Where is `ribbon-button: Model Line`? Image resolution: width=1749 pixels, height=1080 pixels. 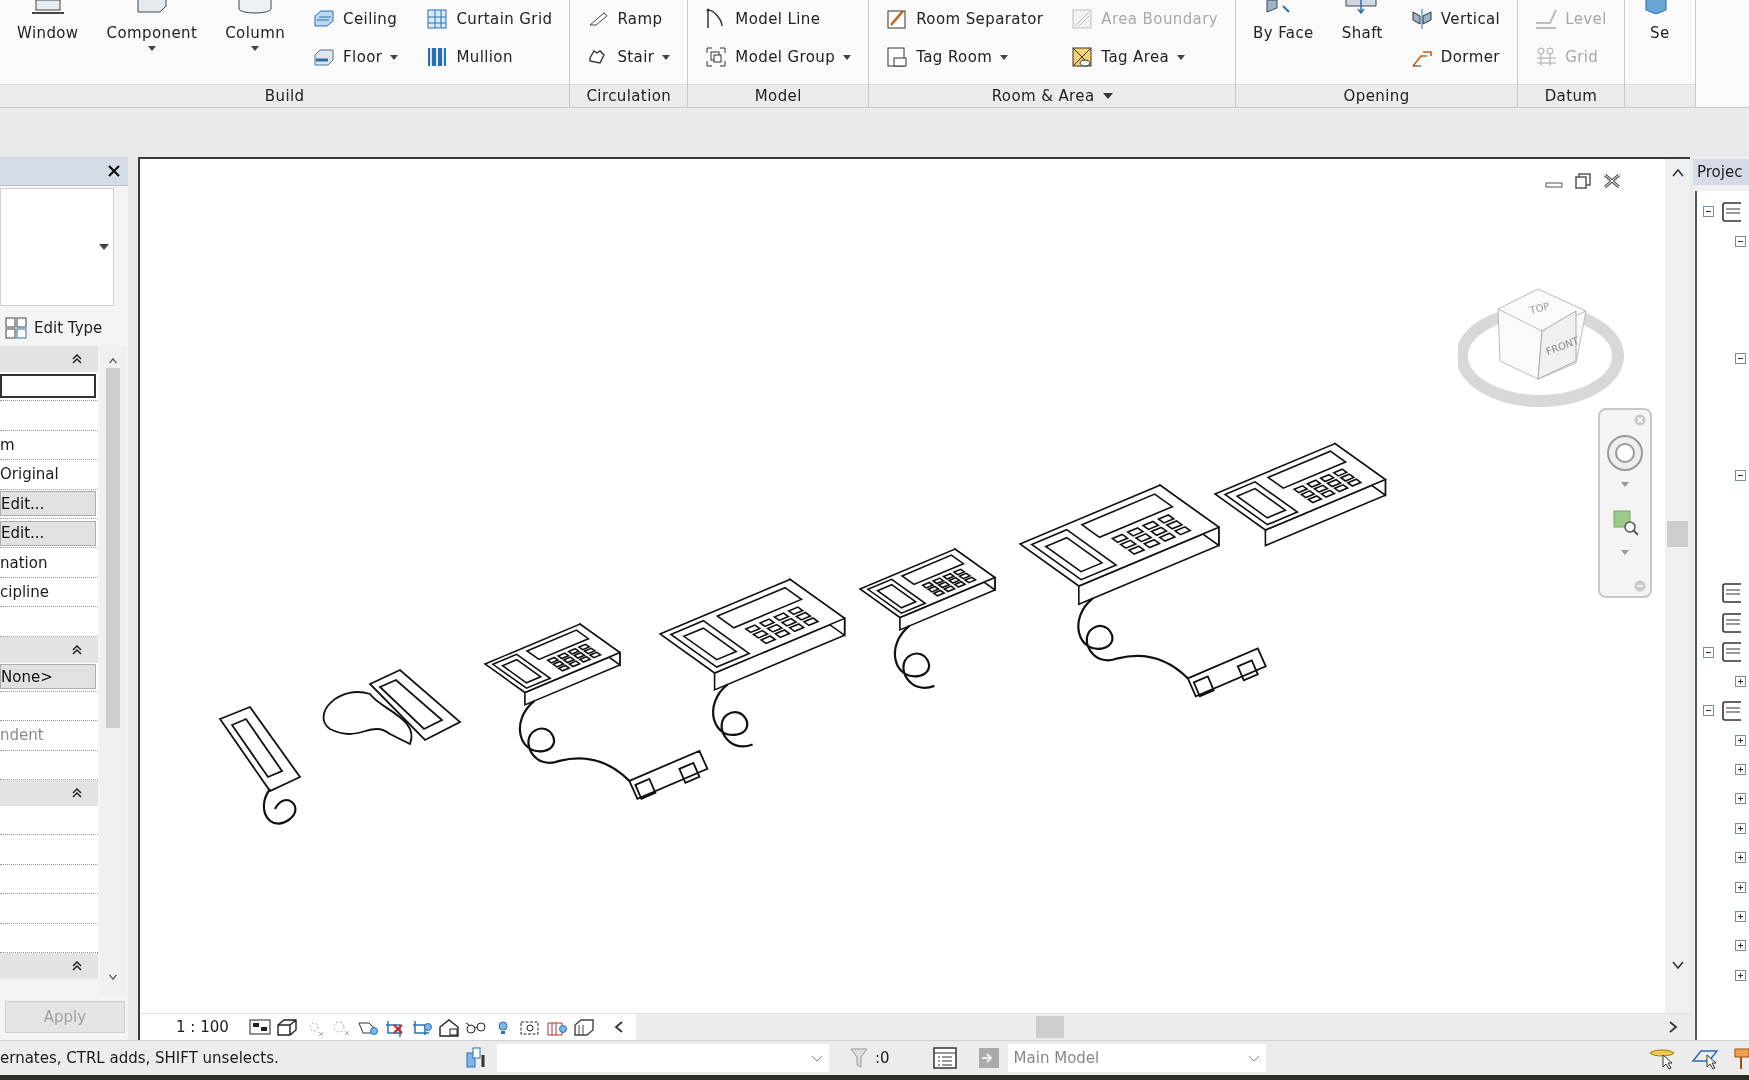 ribbon-button: Model Line is located at coordinates (778, 19).